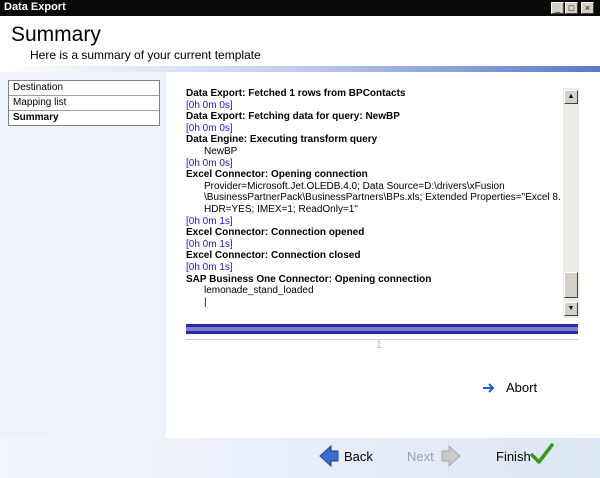 The height and width of the screenshot is (478, 600). I want to click on log-line: Excel Connector: Opening connection, so click(277, 175).